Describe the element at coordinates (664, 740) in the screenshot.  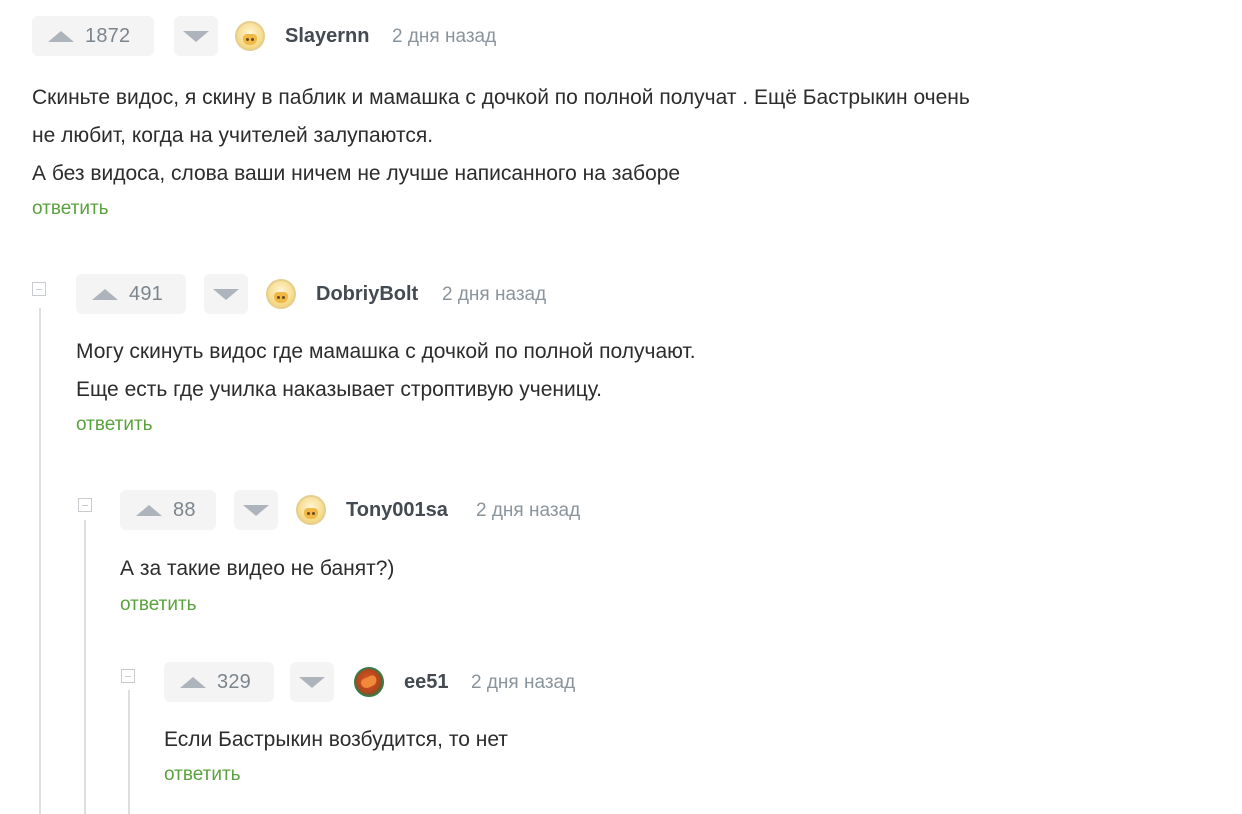
I see `comment-body: Если Бастрыкин возбудится, то нет` at that location.